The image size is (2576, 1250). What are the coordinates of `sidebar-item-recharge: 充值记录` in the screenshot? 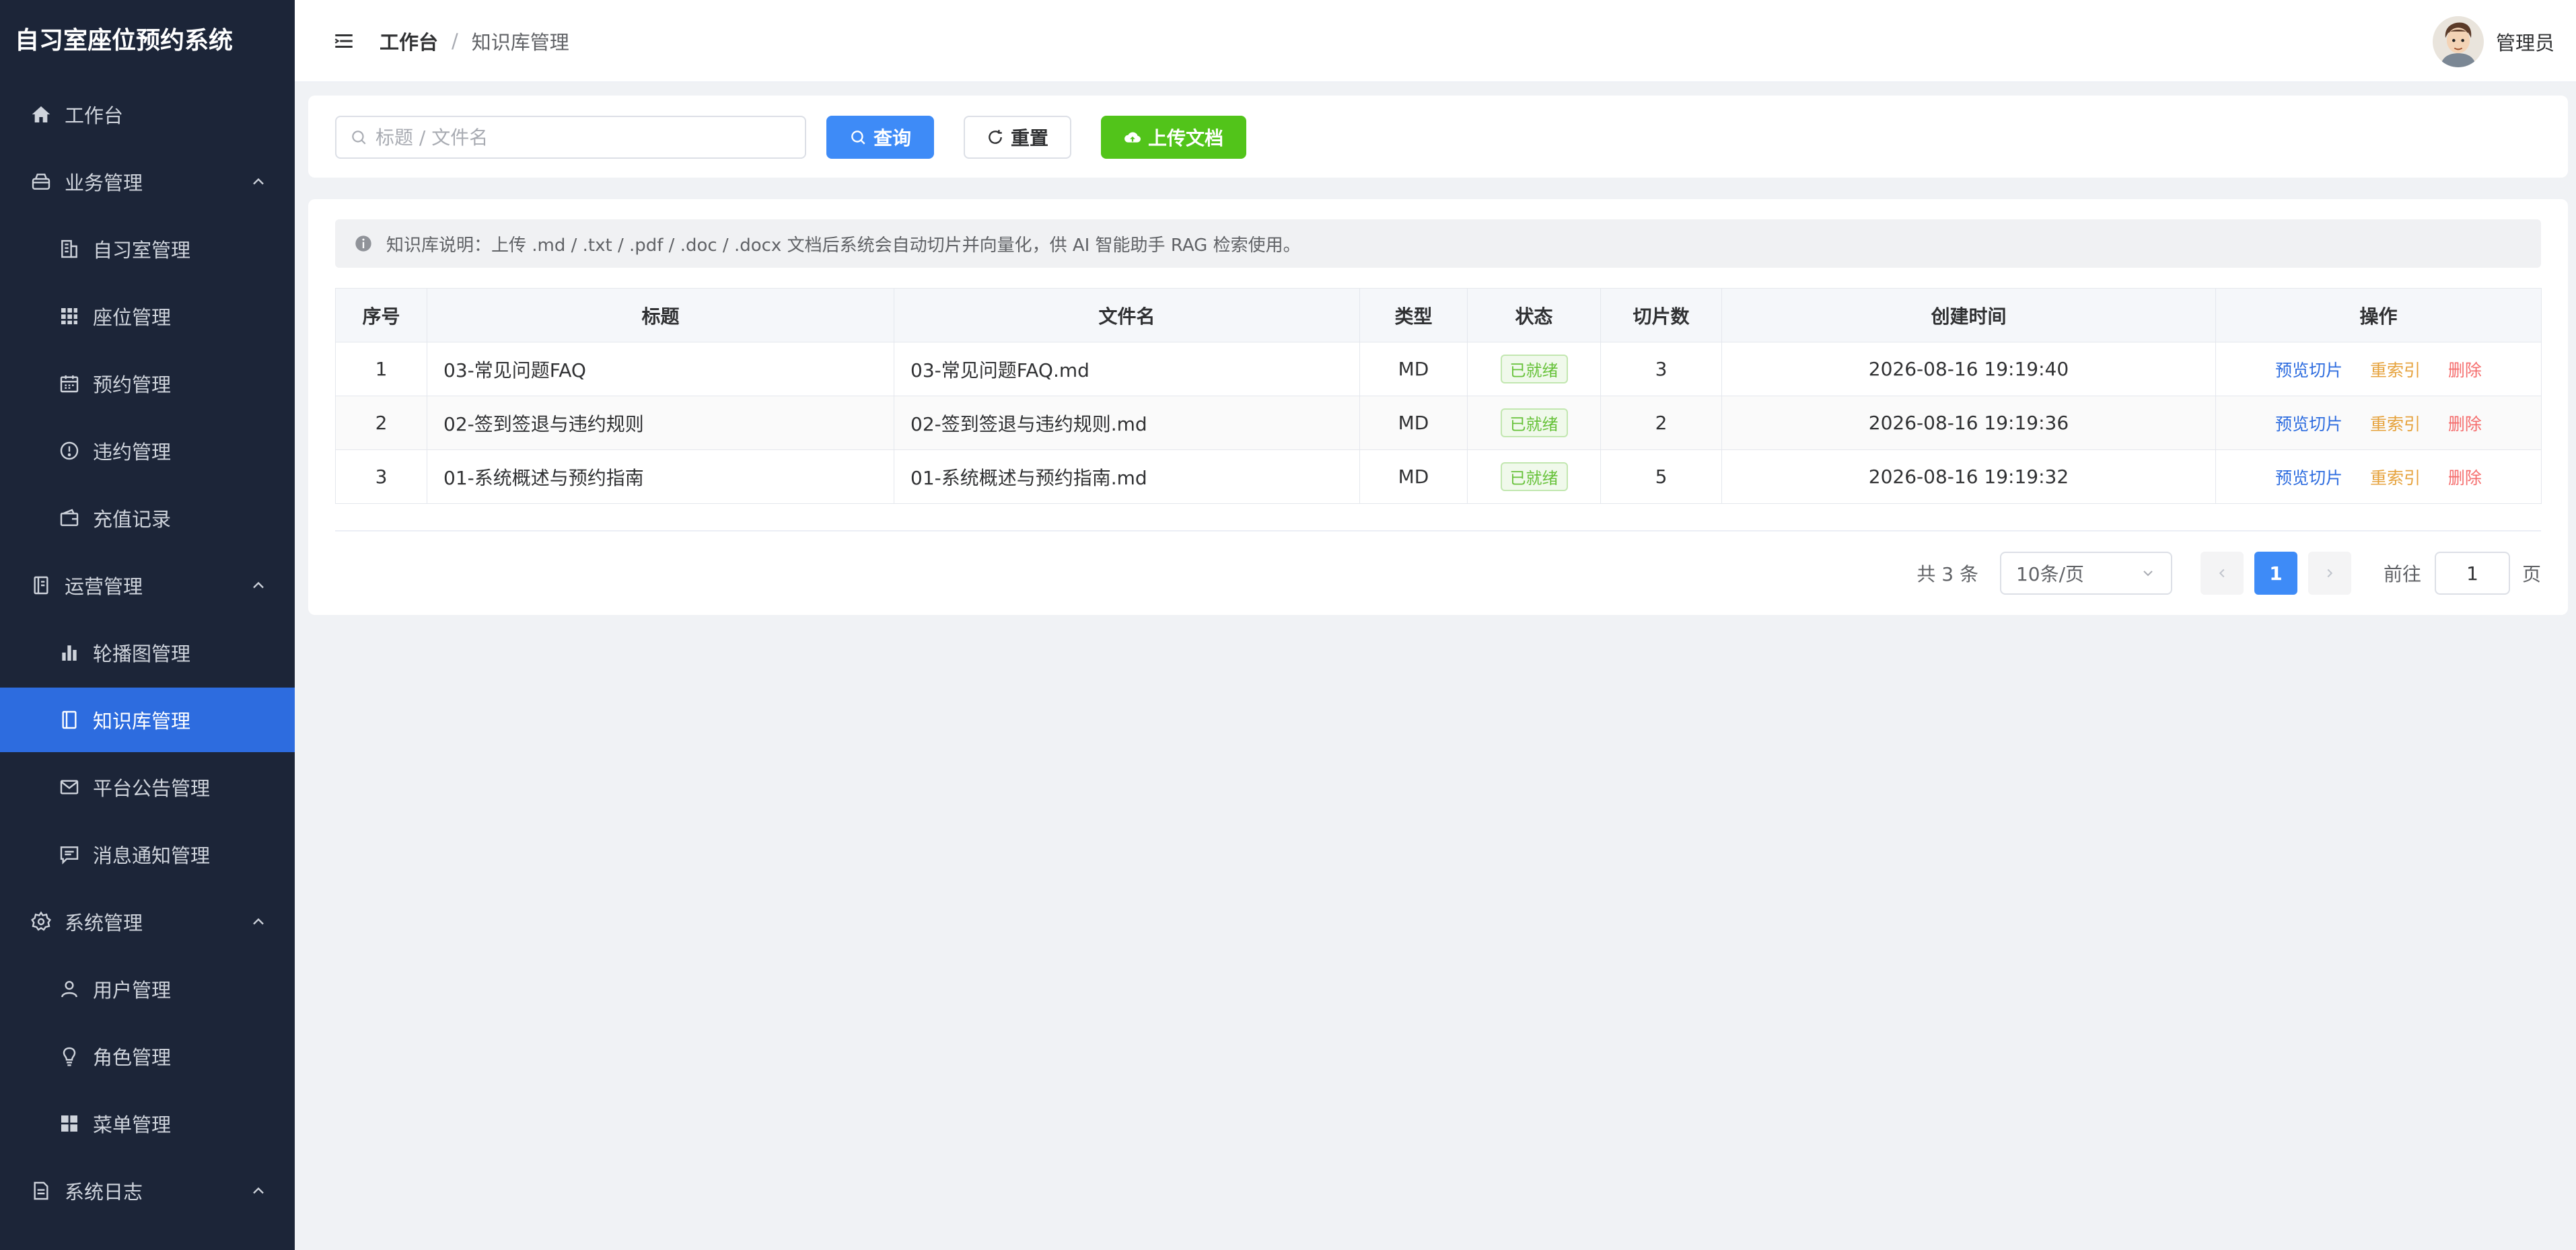 It's located at (147, 518).